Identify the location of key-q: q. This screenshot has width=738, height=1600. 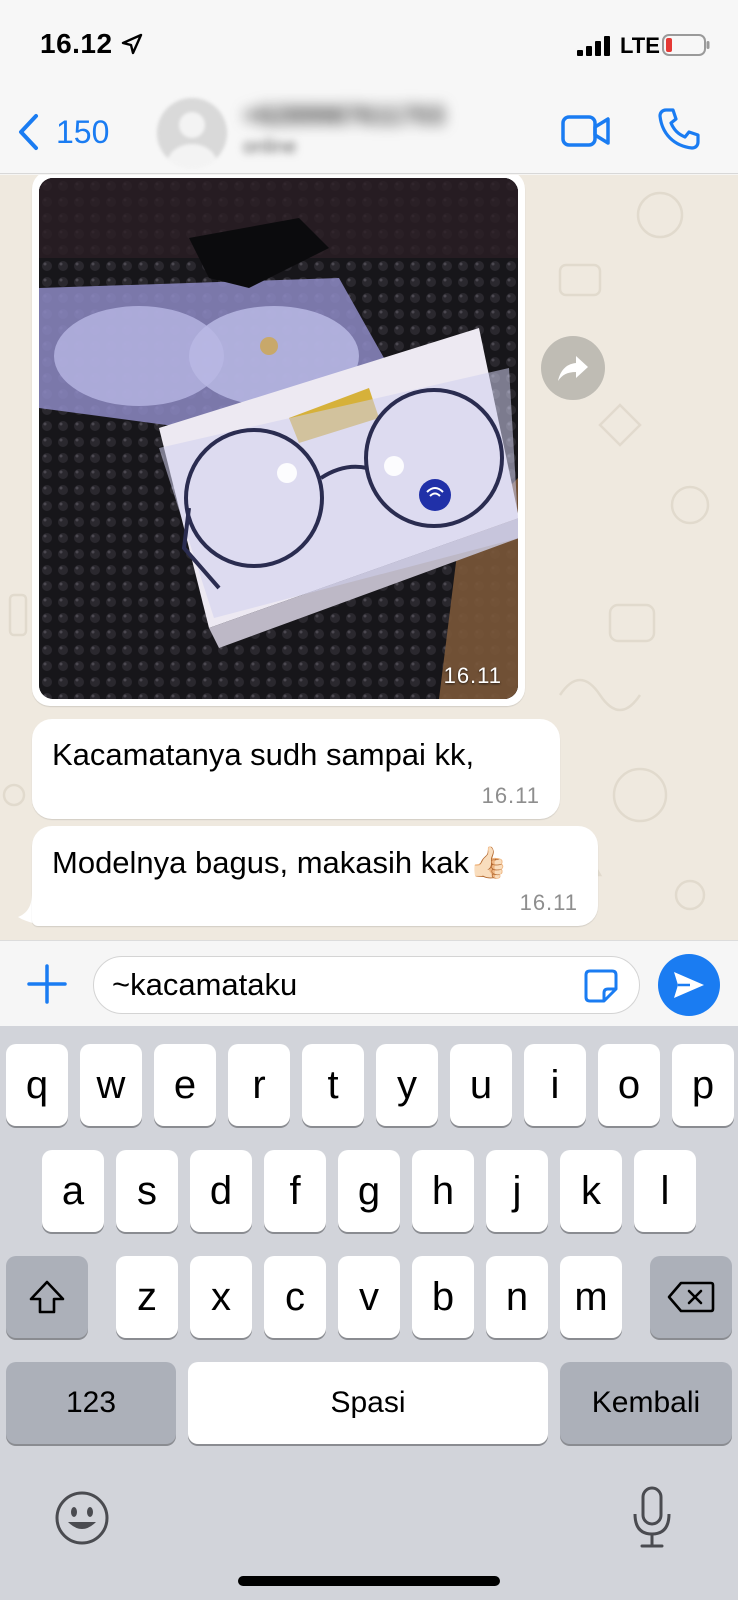
(37, 1085).